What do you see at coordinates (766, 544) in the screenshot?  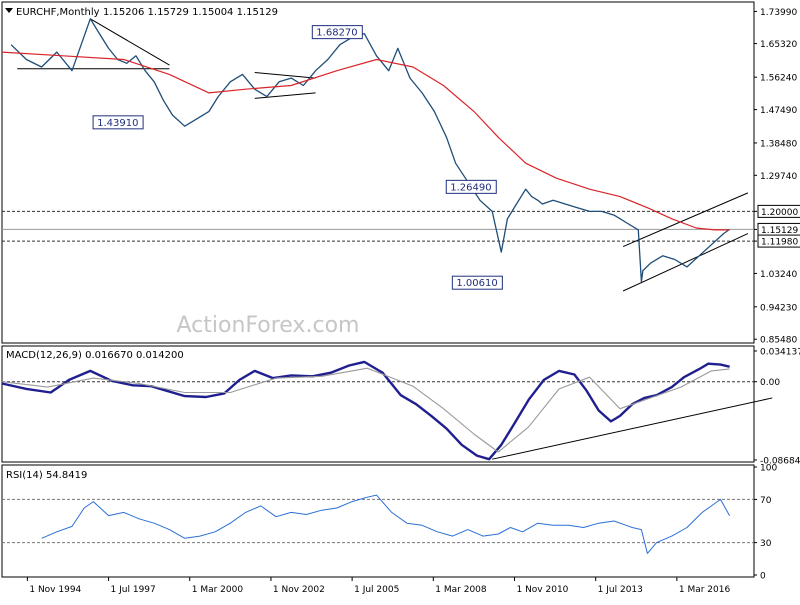 I see `rsi-tick-30: 30` at bounding box center [766, 544].